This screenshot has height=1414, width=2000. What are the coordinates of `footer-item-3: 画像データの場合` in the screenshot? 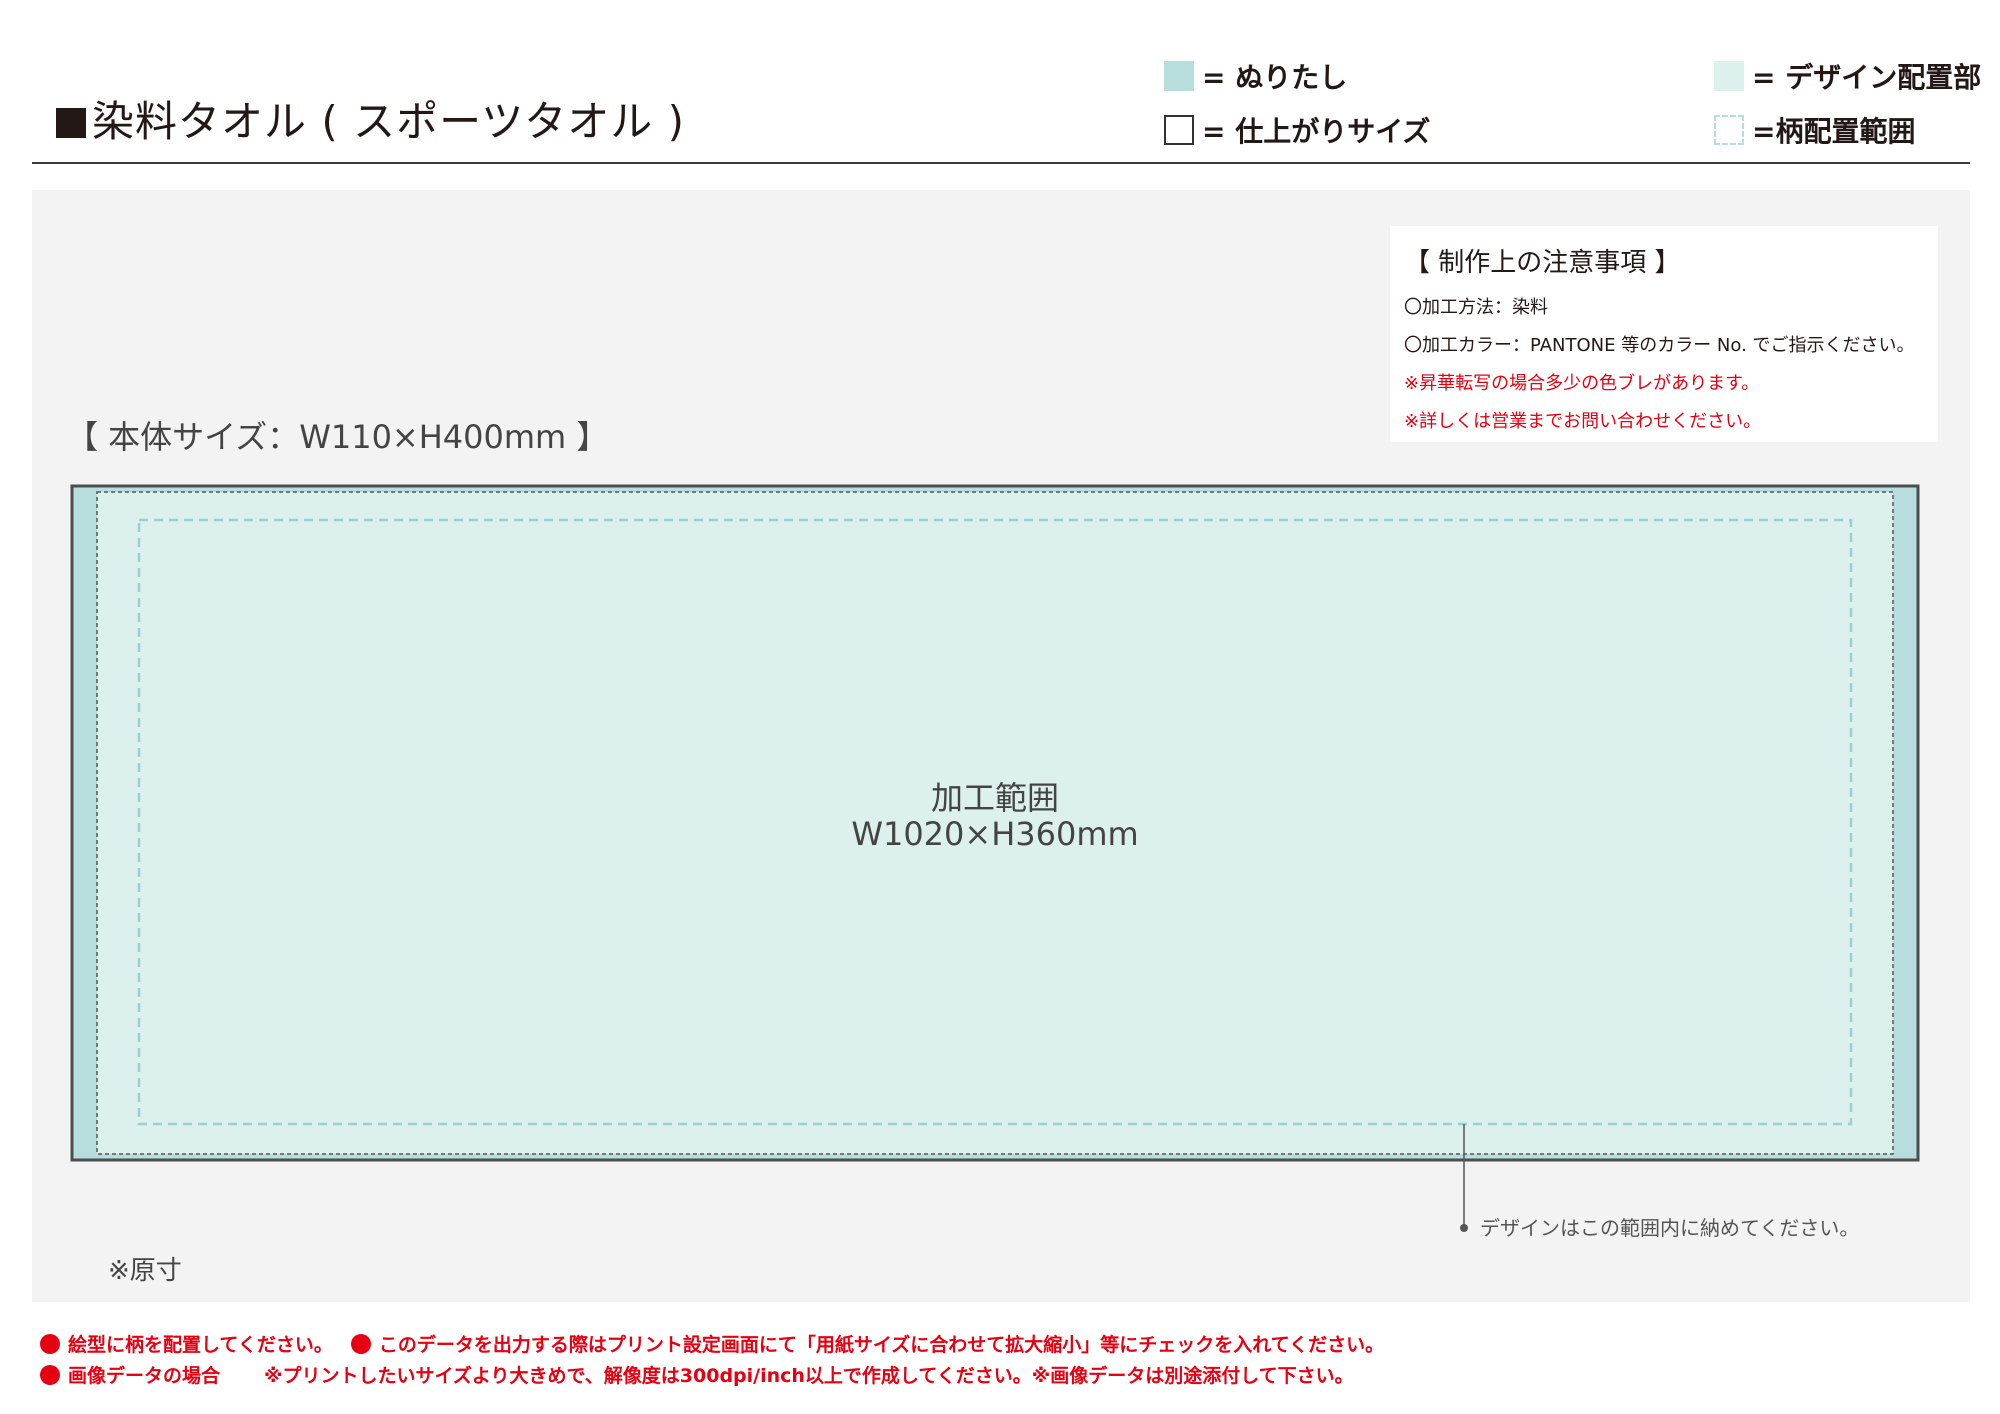 It's located at (144, 1376).